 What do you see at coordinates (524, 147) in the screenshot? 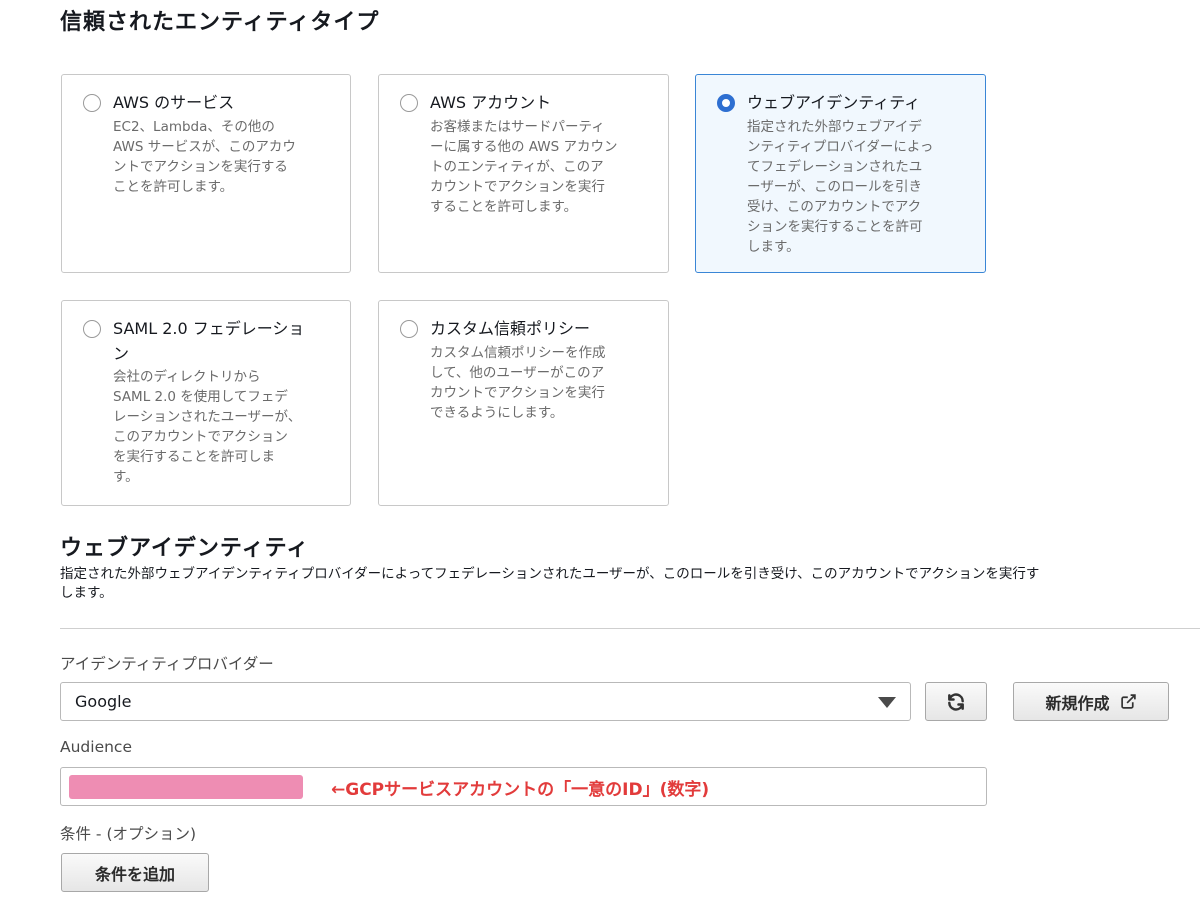
I see `desc-line: ーに属する他の AWS アカウン` at bounding box center [524, 147].